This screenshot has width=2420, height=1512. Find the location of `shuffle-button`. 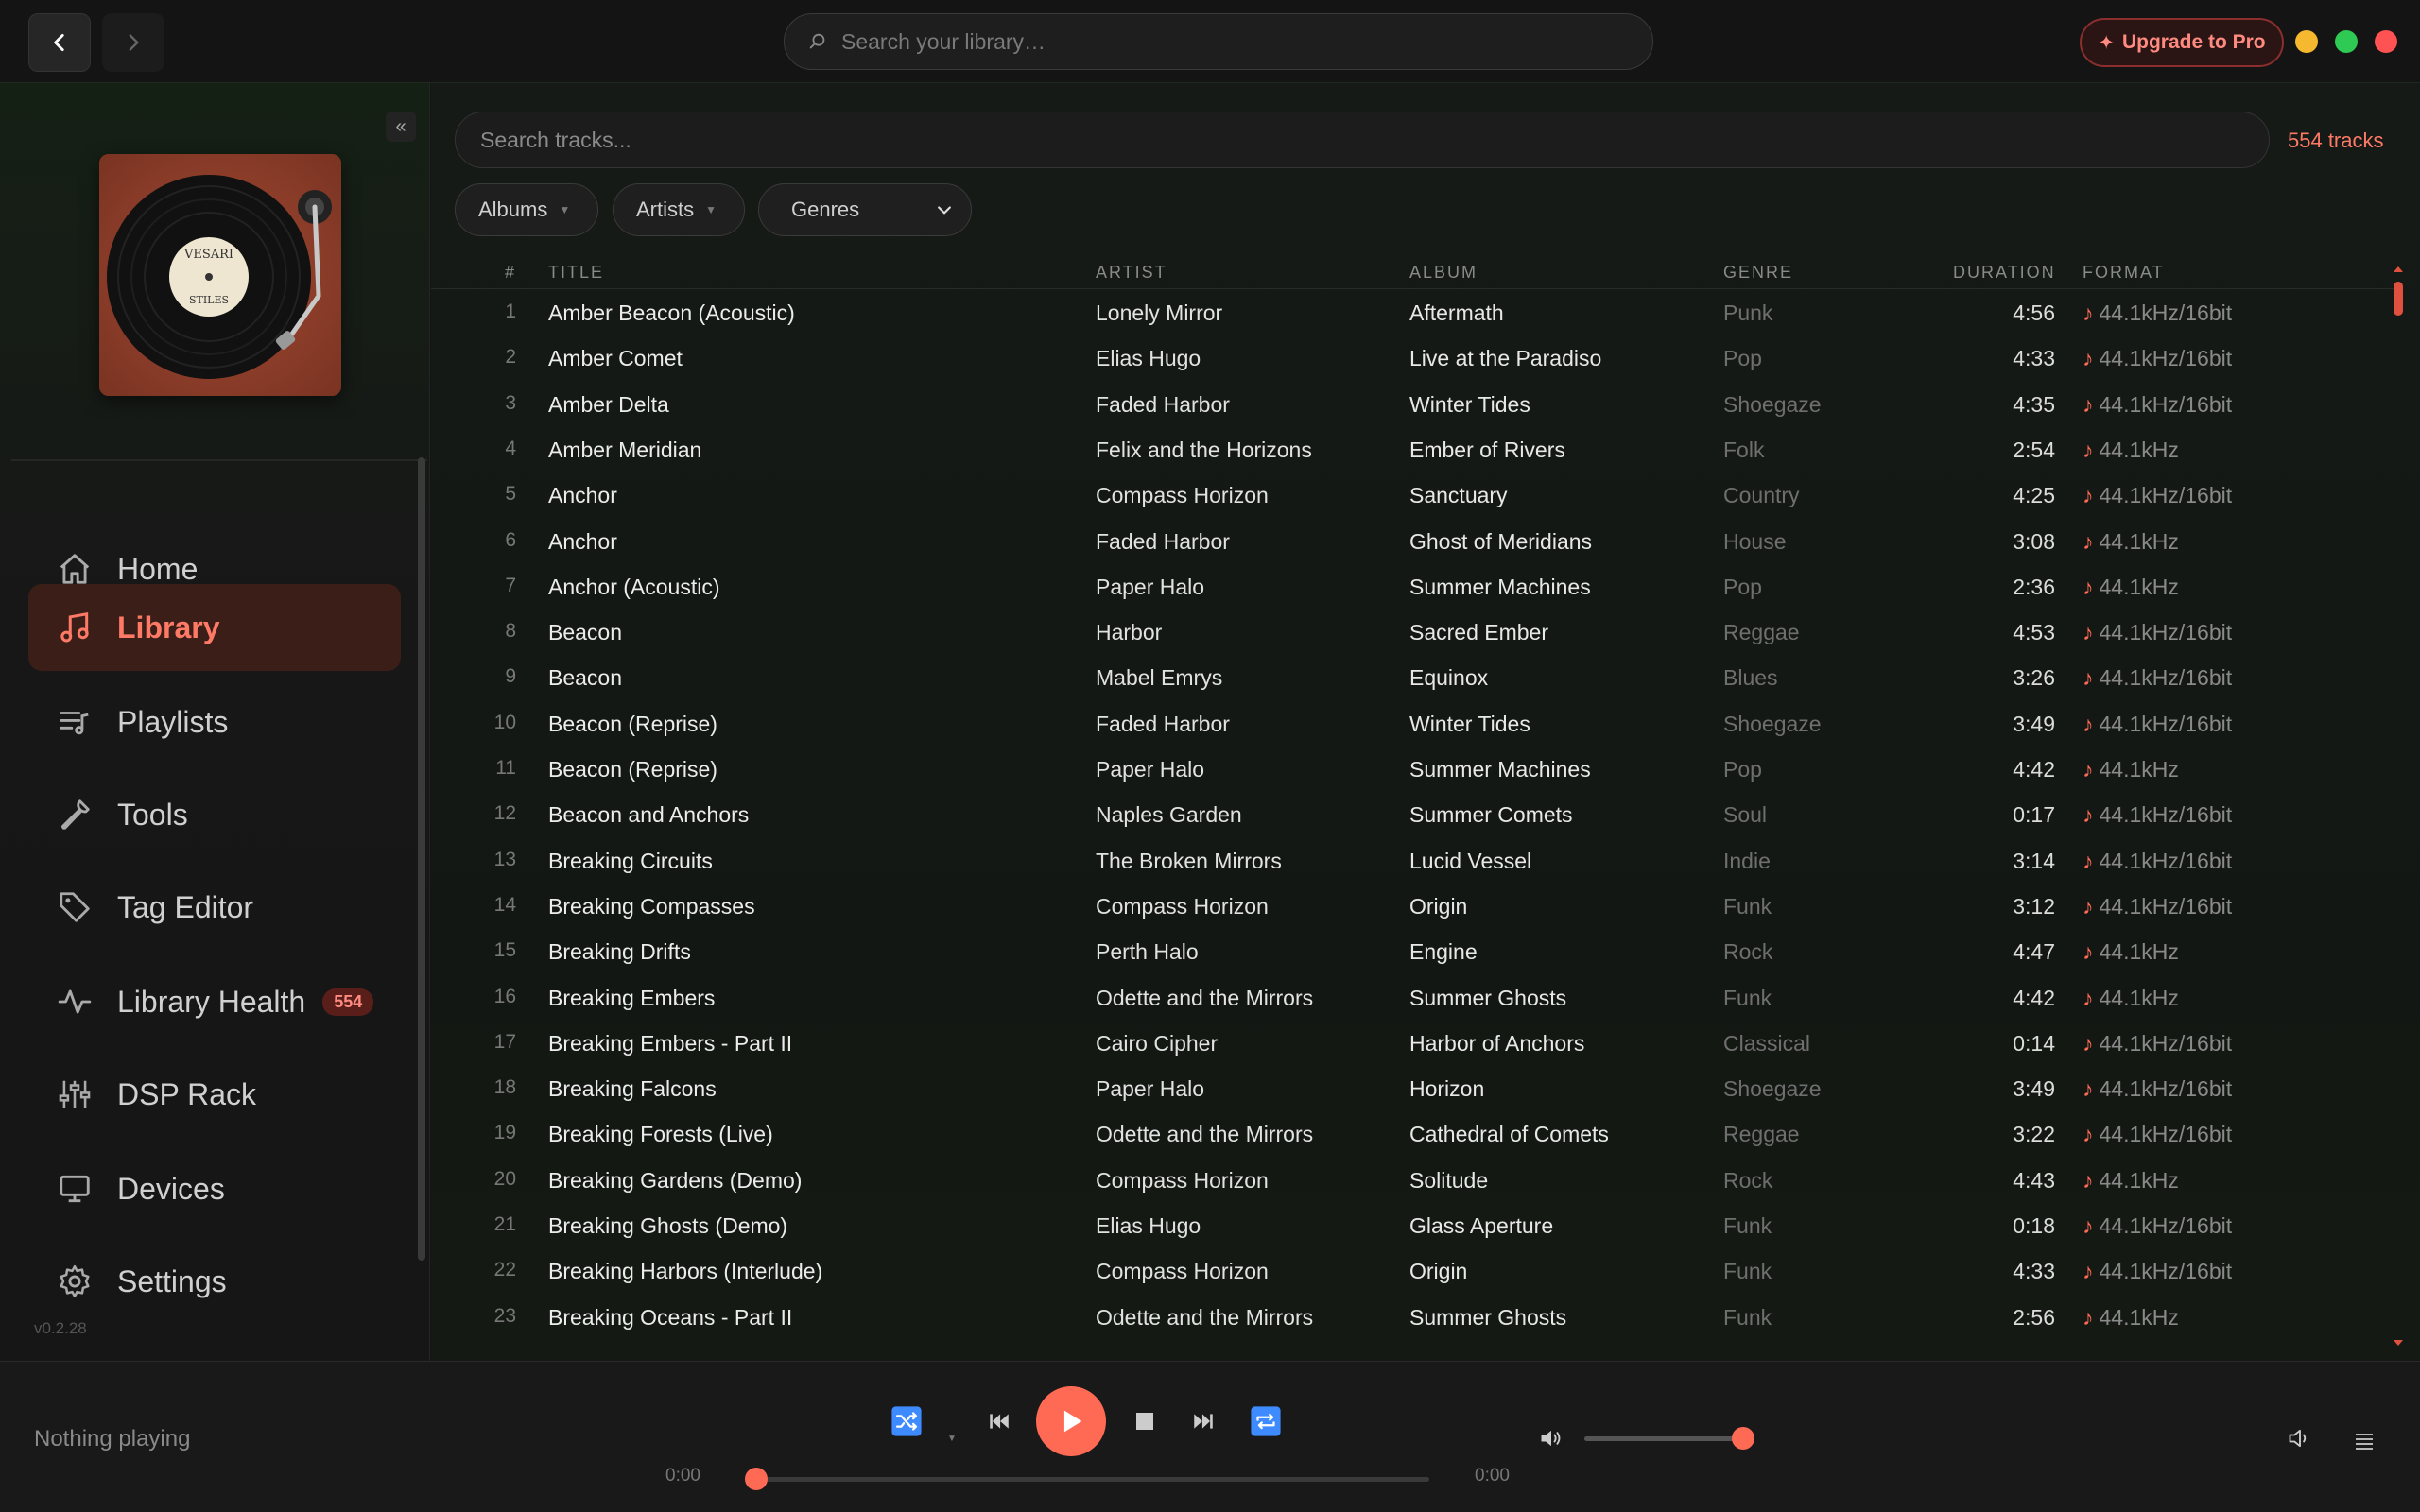

shuffle-button is located at coordinates (906, 1421).